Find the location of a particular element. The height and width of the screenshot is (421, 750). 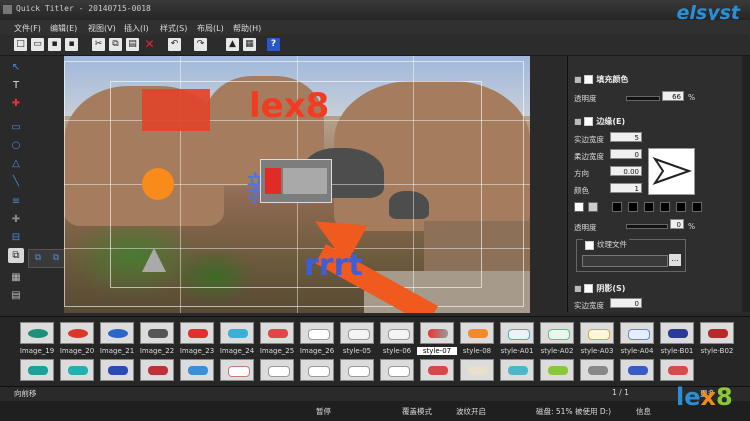

fill-color-section: ■ 填充颜色 is located at coordinates (601, 79).